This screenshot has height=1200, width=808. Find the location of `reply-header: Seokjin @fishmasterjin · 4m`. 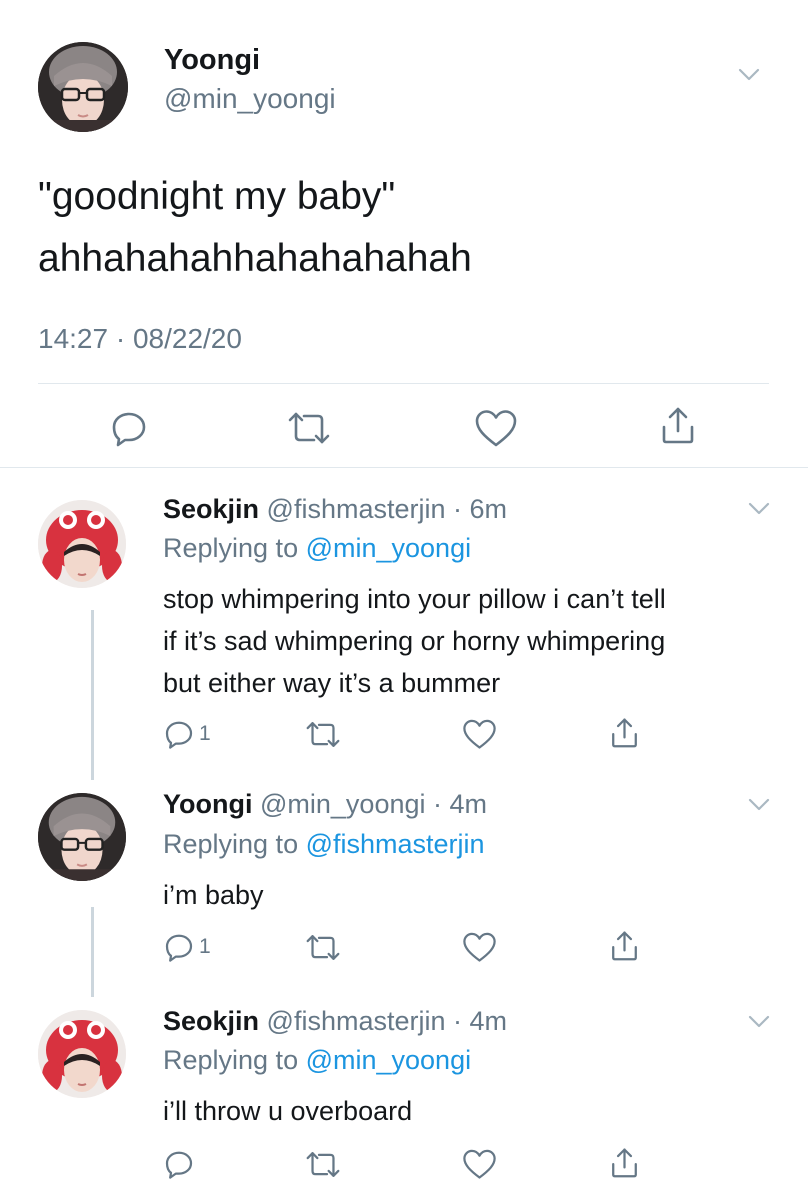

reply-header: Seokjin @fishmasterjin · 4m is located at coordinates (335, 1021).